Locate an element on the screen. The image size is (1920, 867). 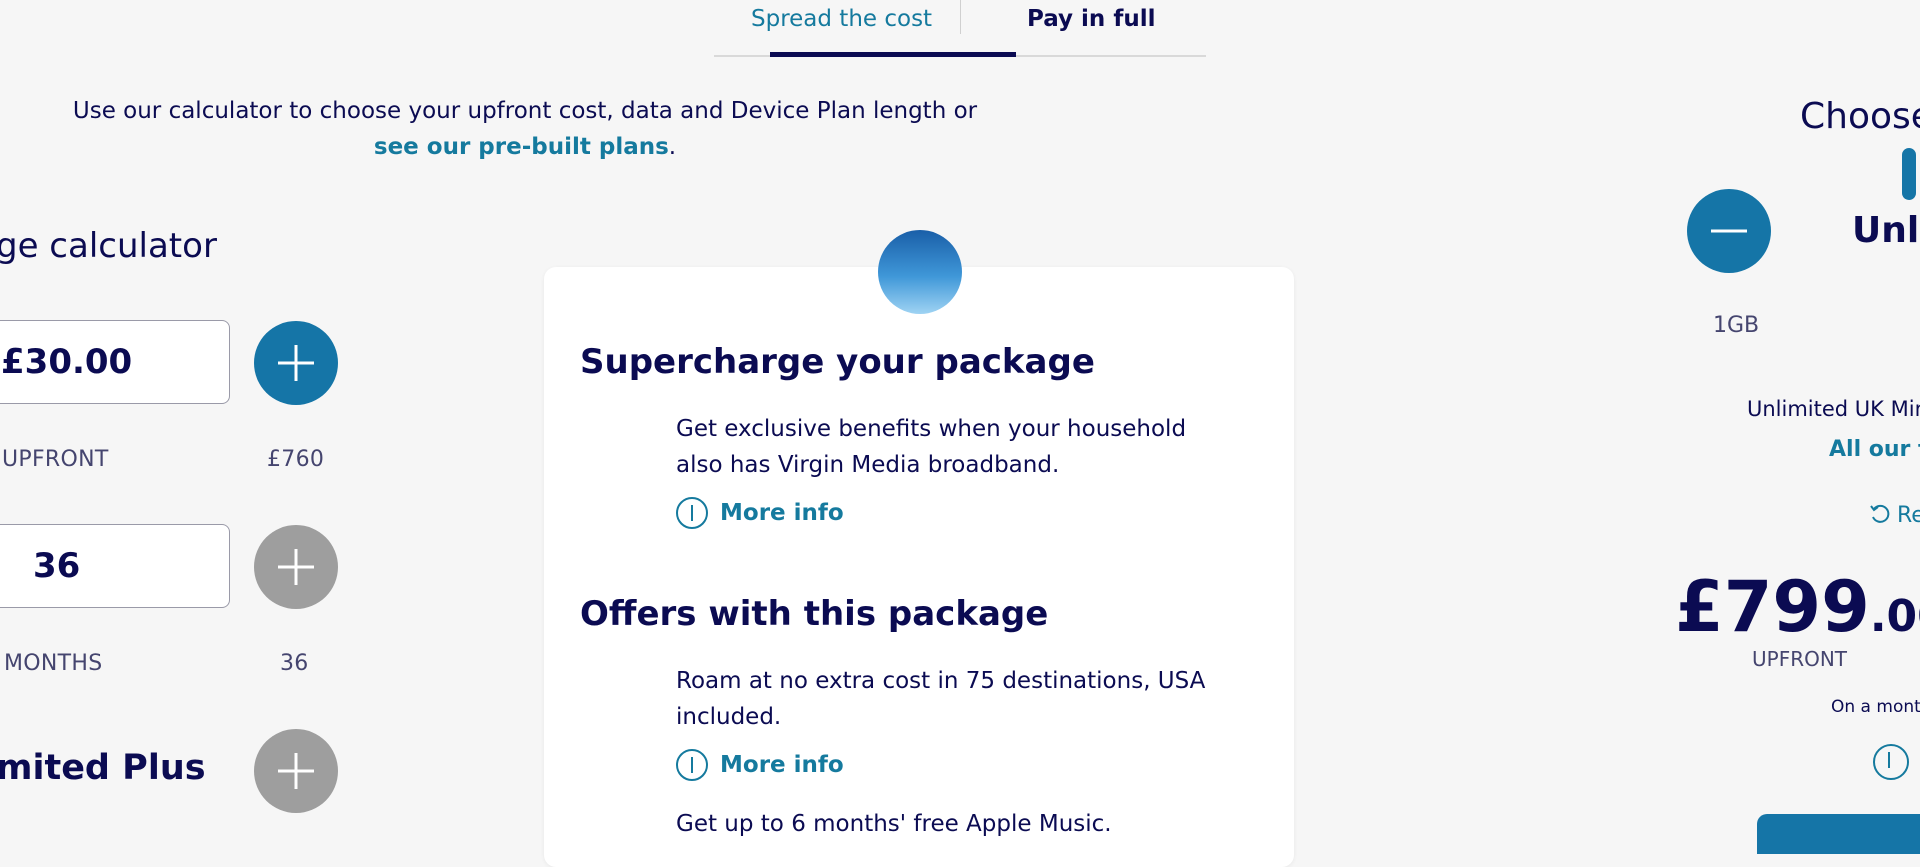
more-info-link-2: More info is located at coordinates (760, 765).